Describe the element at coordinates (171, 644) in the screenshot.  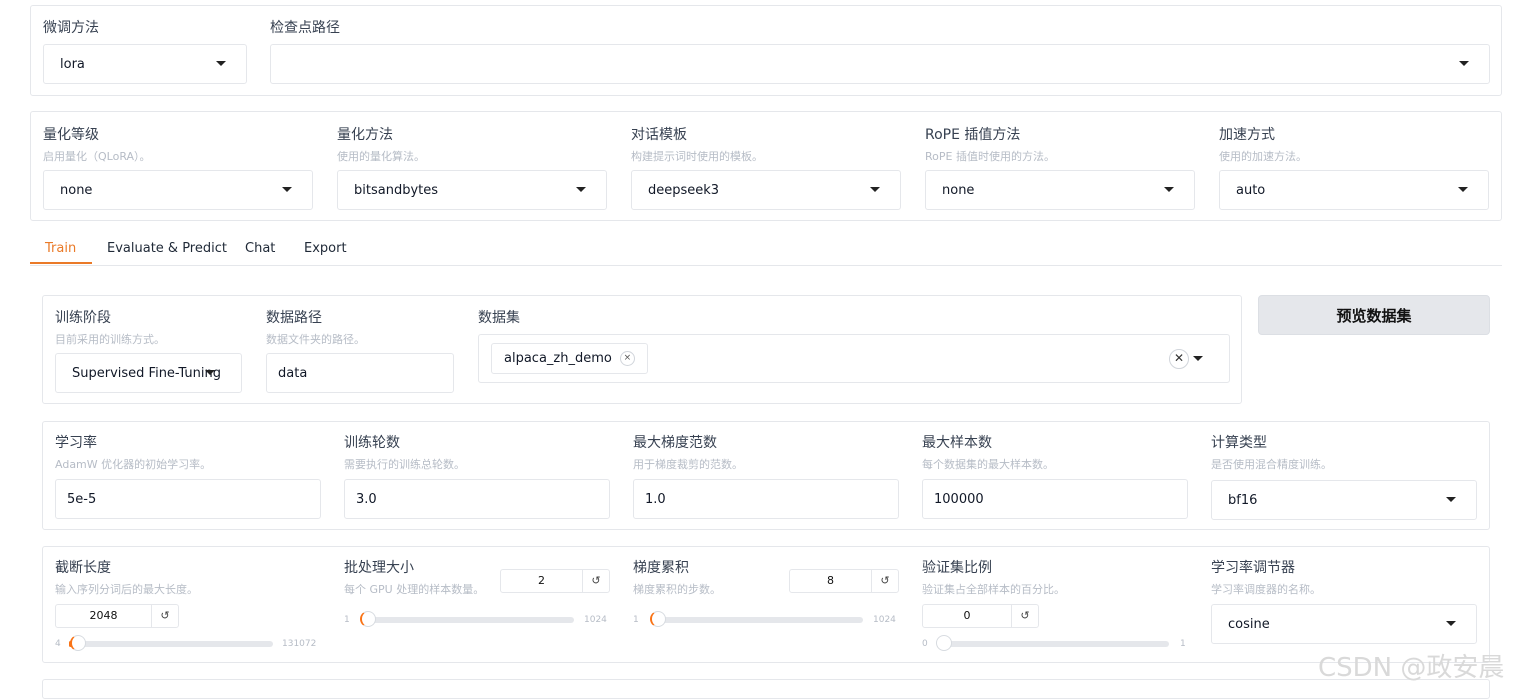
I see `cutoff-slider-track` at that location.